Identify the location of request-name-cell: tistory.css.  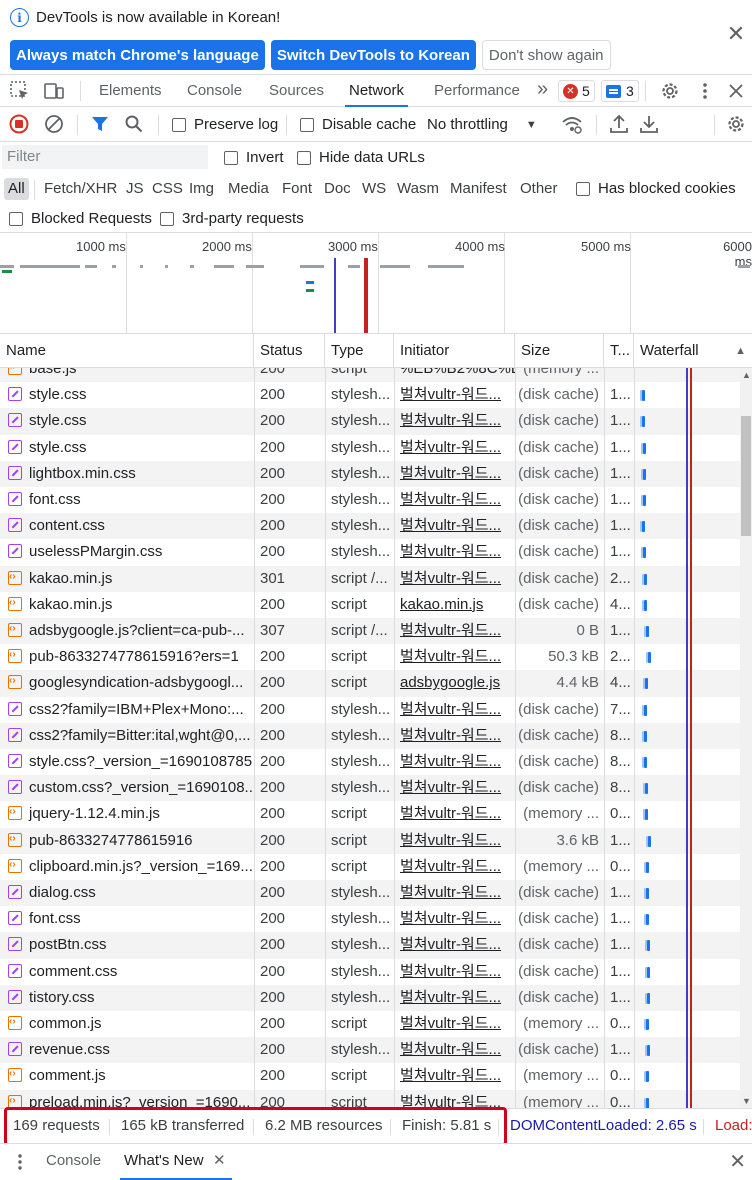
(127, 998).